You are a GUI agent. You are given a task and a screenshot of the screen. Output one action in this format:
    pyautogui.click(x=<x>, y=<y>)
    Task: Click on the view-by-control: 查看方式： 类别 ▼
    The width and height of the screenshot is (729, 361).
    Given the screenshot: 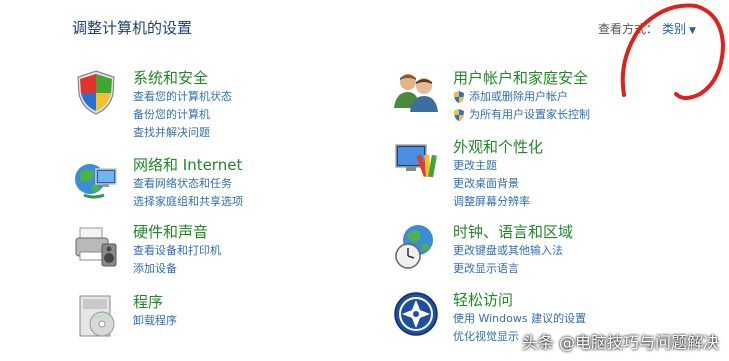 What is the action you would take?
    pyautogui.click(x=647, y=28)
    